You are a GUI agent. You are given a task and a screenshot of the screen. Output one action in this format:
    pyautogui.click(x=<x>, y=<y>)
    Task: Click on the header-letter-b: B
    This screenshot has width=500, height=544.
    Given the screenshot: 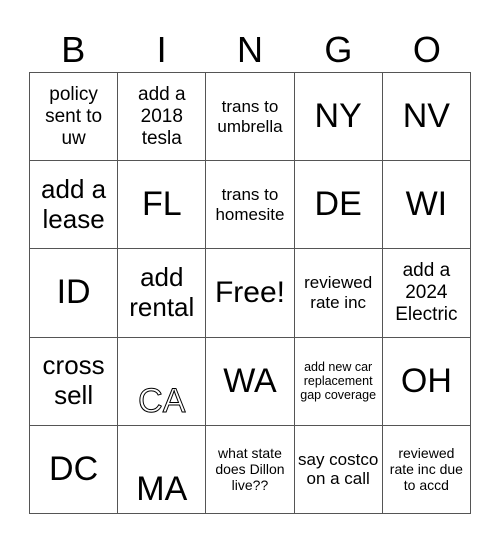 What is the action you would take?
    pyautogui.click(x=73, y=49)
    